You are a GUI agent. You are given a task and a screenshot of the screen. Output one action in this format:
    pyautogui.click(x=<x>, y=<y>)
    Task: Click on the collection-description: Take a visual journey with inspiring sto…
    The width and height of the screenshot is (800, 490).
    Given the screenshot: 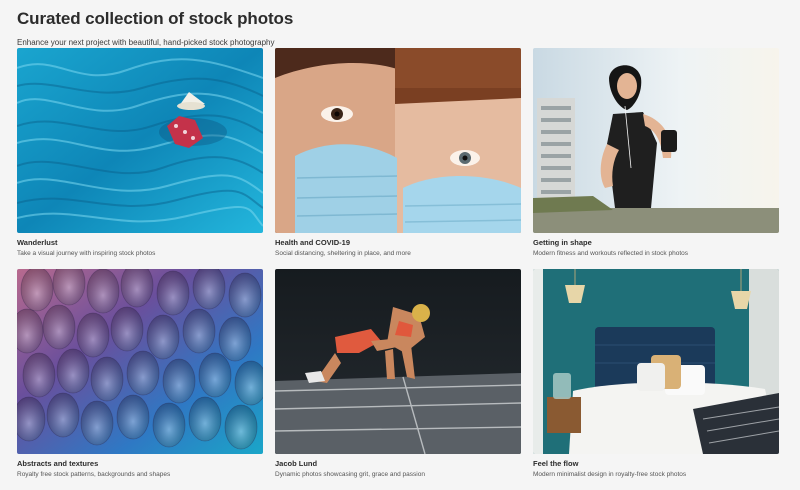 What is the action you would take?
    pyautogui.click(x=86, y=253)
    